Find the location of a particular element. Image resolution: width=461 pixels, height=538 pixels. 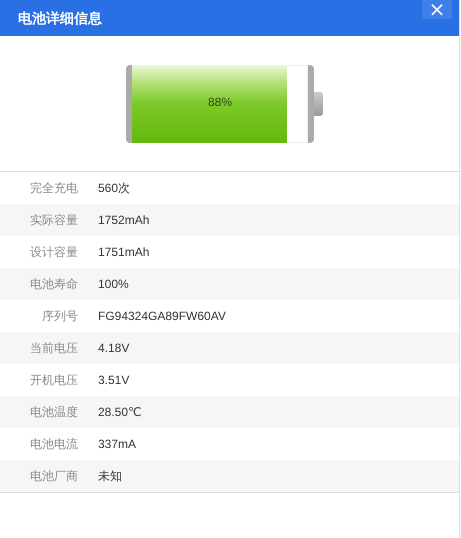

detail-value: 28.50℃ is located at coordinates (120, 412).